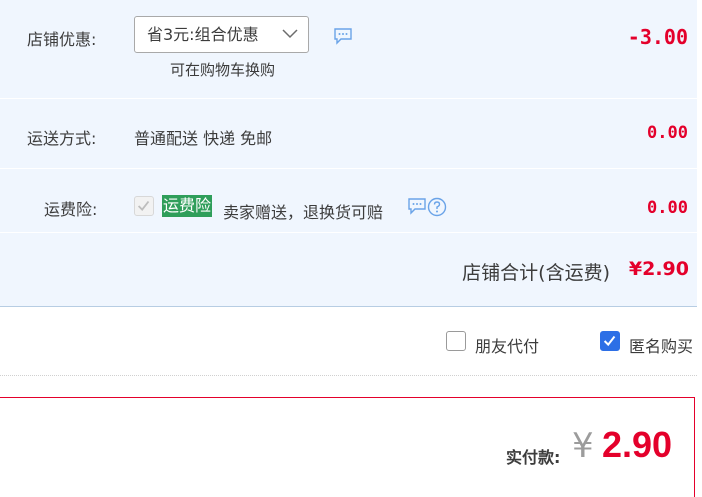 The width and height of the screenshot is (702, 497). Describe the element at coordinates (507, 345) in the screenshot. I see `friend-pay-label: 朋友代付` at that location.